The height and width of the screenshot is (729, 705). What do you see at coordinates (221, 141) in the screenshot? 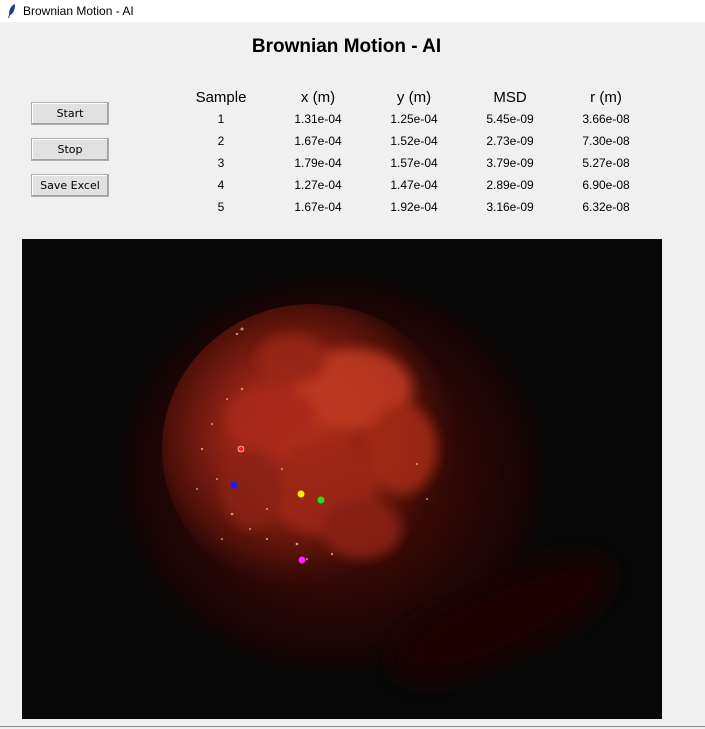
I see `cell-sample: 2` at bounding box center [221, 141].